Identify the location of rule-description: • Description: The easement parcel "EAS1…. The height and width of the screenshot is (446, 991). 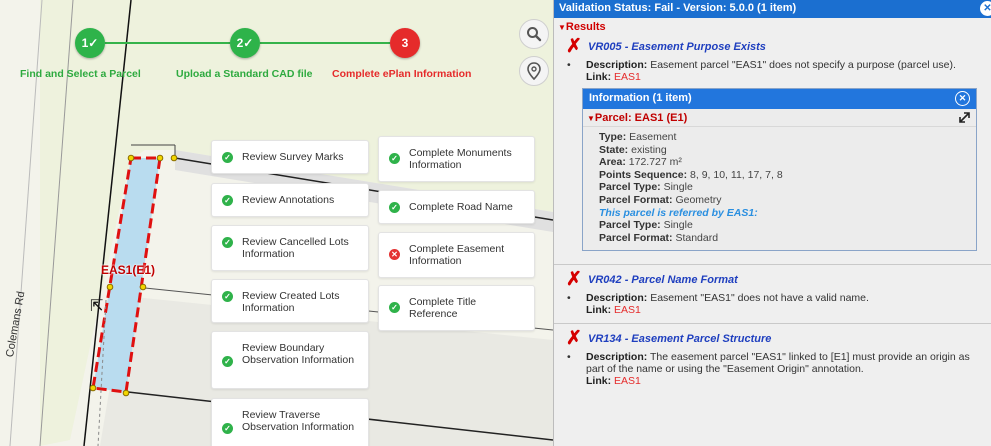
(774, 369).